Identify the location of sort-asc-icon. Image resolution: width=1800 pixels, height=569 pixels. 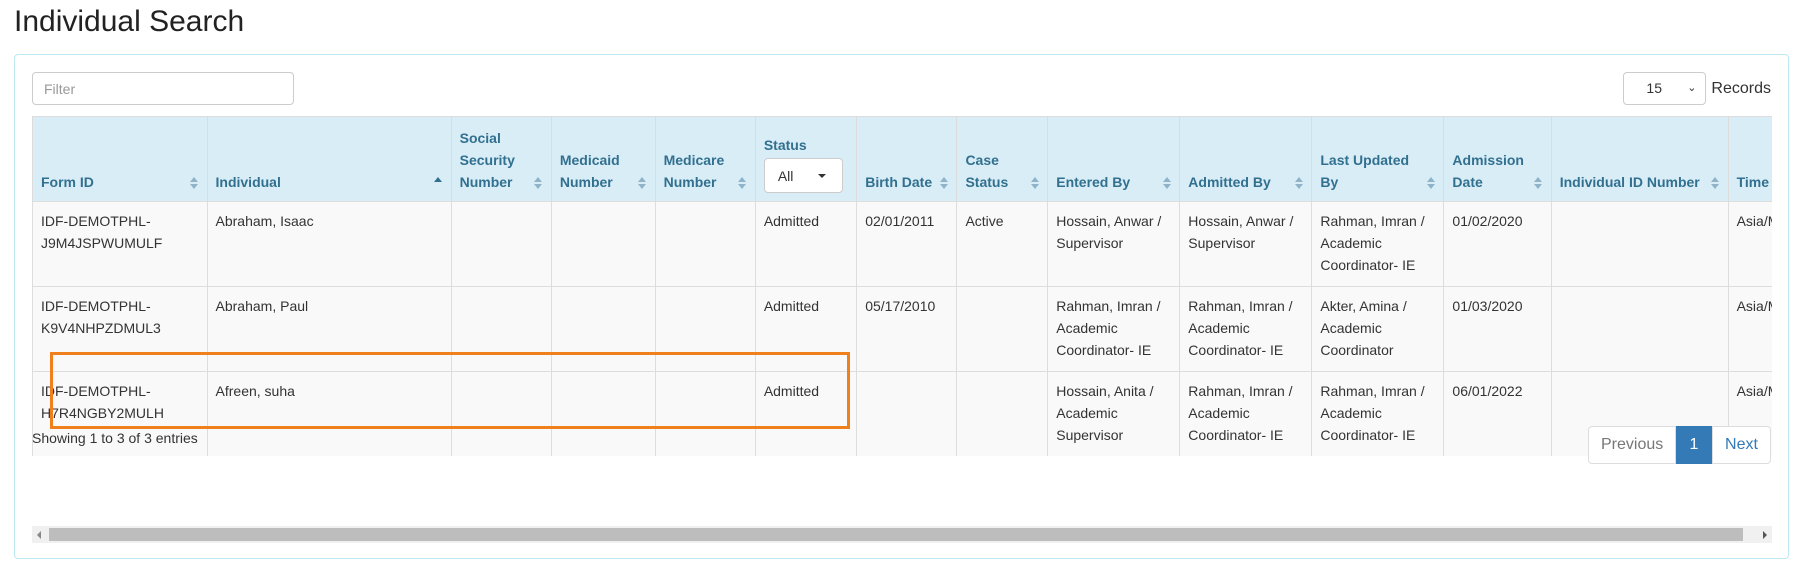
(438, 184).